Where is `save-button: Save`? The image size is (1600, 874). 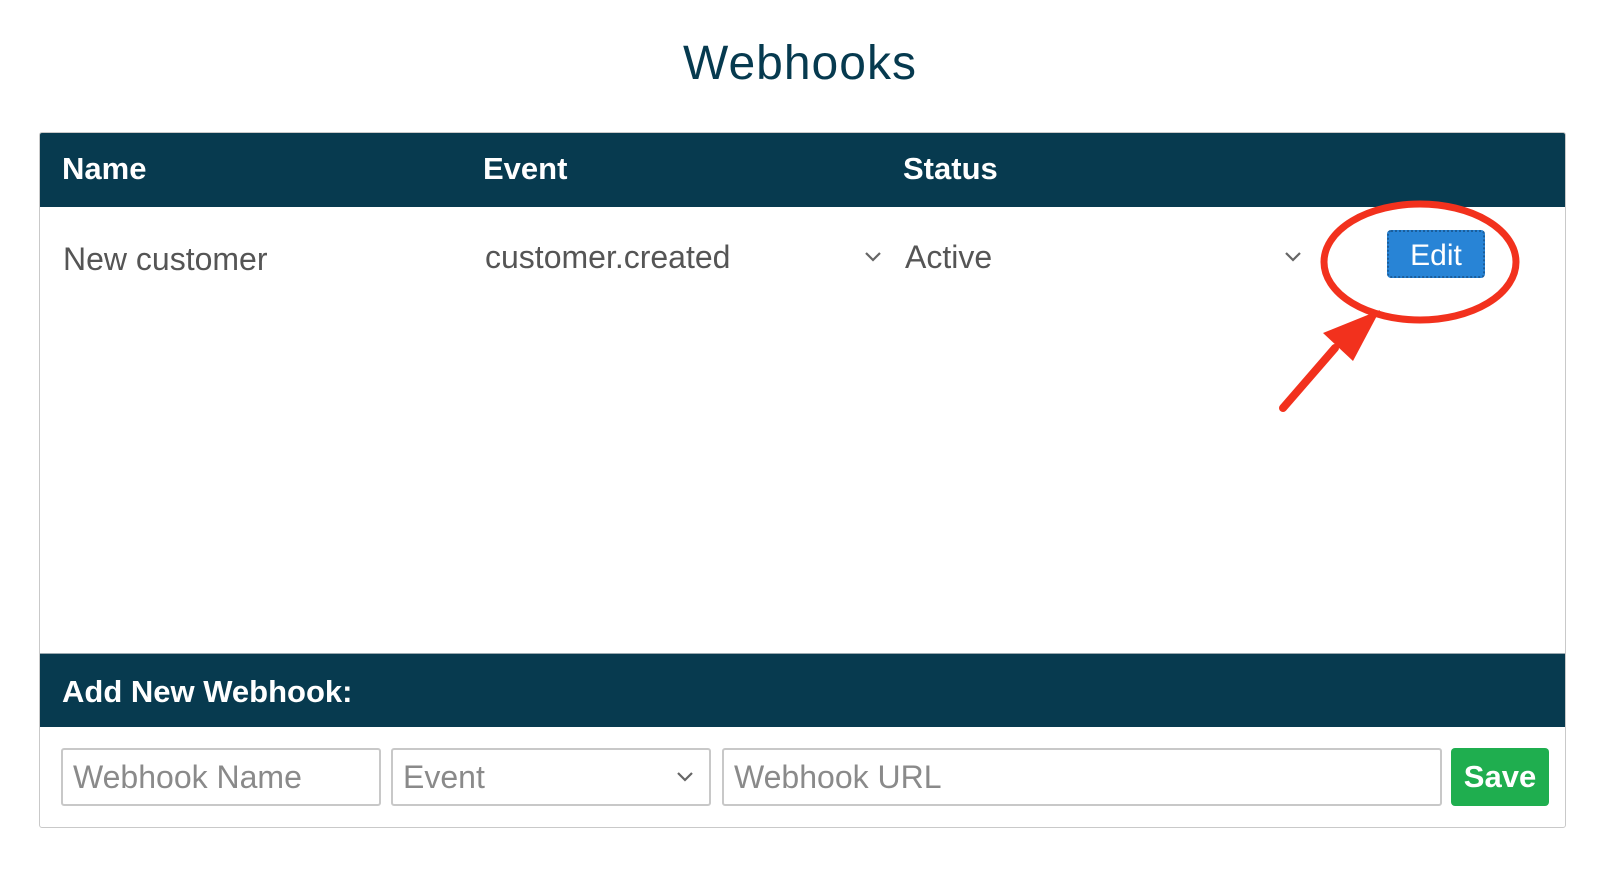
save-button: Save is located at coordinates (1500, 777).